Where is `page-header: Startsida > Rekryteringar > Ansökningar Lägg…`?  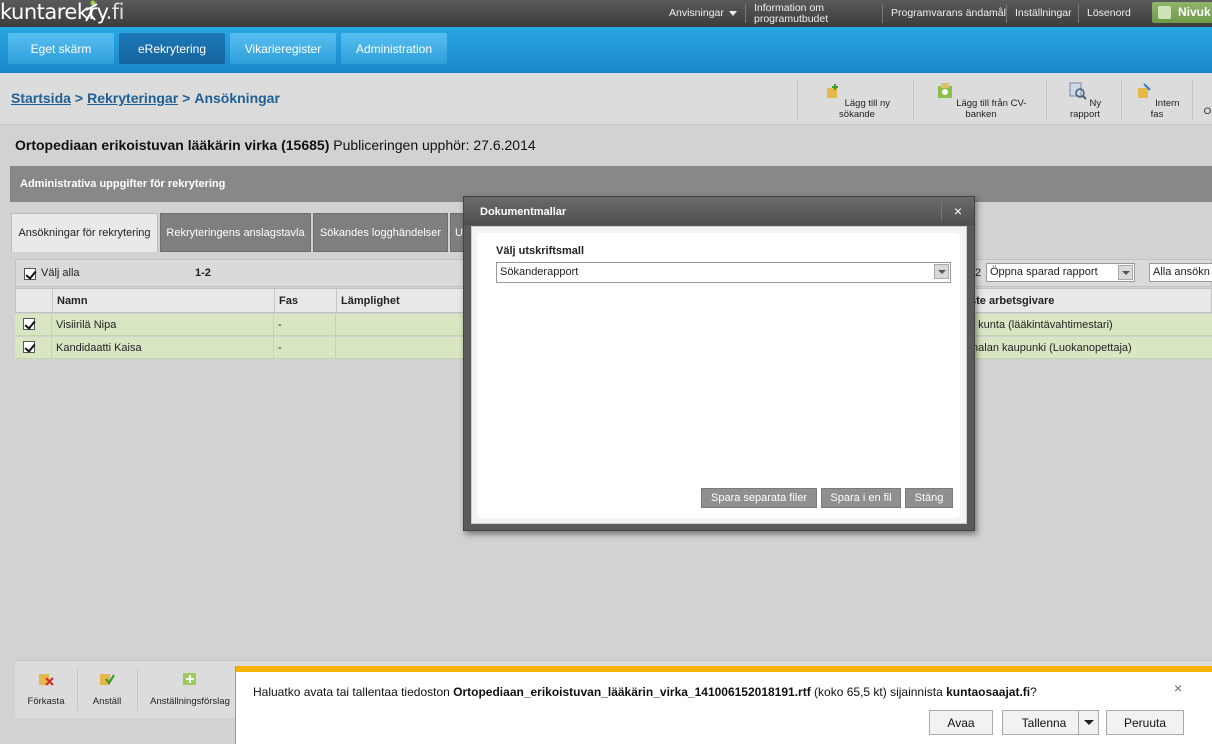
page-header: Startsida > Rekryteringar > Ansökningar Lägg… is located at coordinates (606, 99).